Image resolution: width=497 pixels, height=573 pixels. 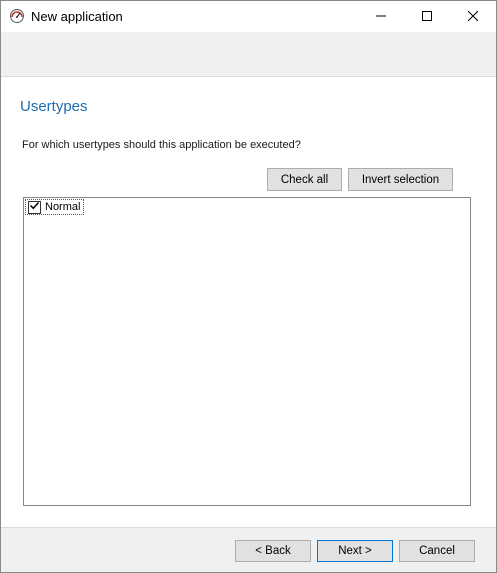 I want to click on minimize-icon, so click(x=381, y=17).